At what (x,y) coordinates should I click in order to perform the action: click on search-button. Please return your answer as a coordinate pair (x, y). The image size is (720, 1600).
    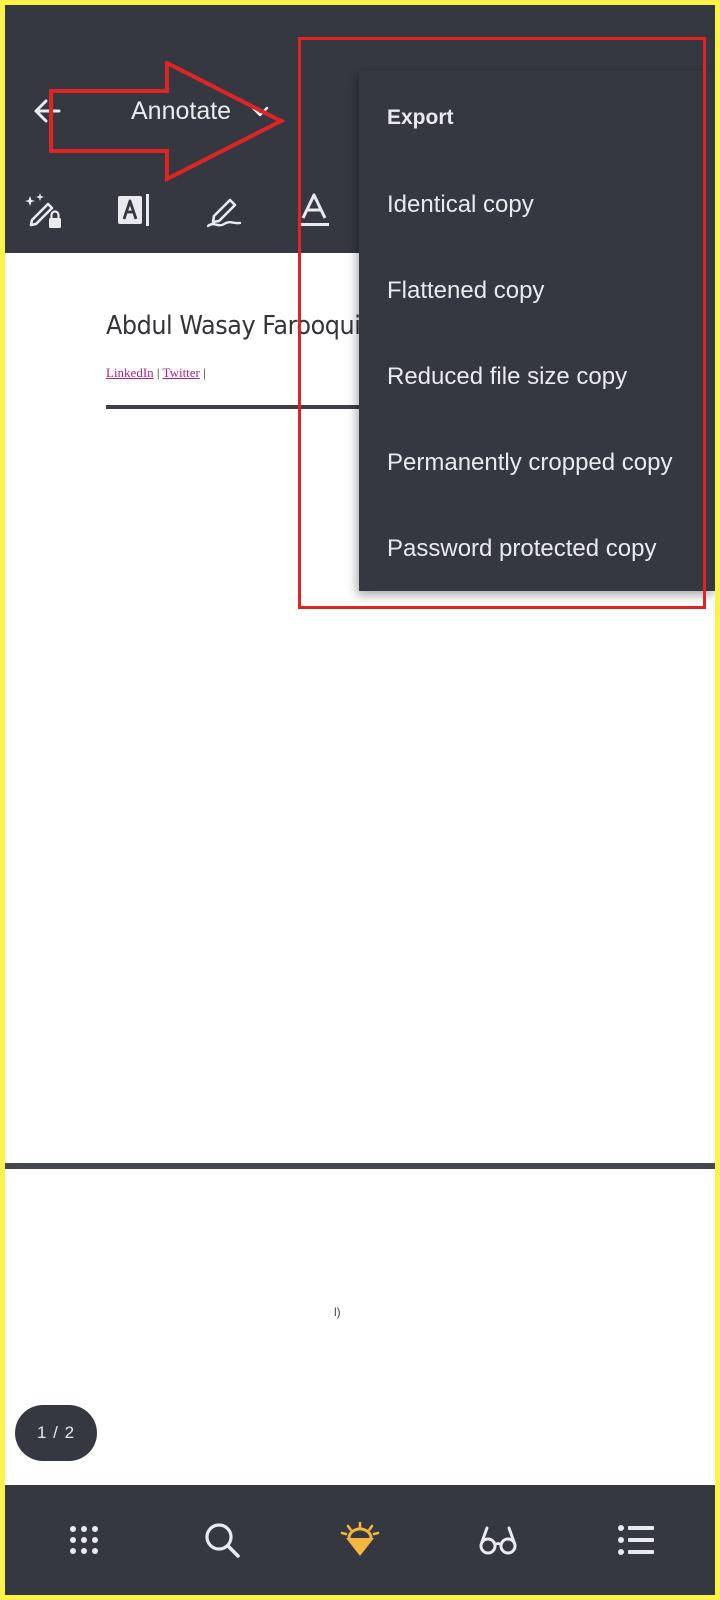
    Looking at the image, I should click on (222, 1540).